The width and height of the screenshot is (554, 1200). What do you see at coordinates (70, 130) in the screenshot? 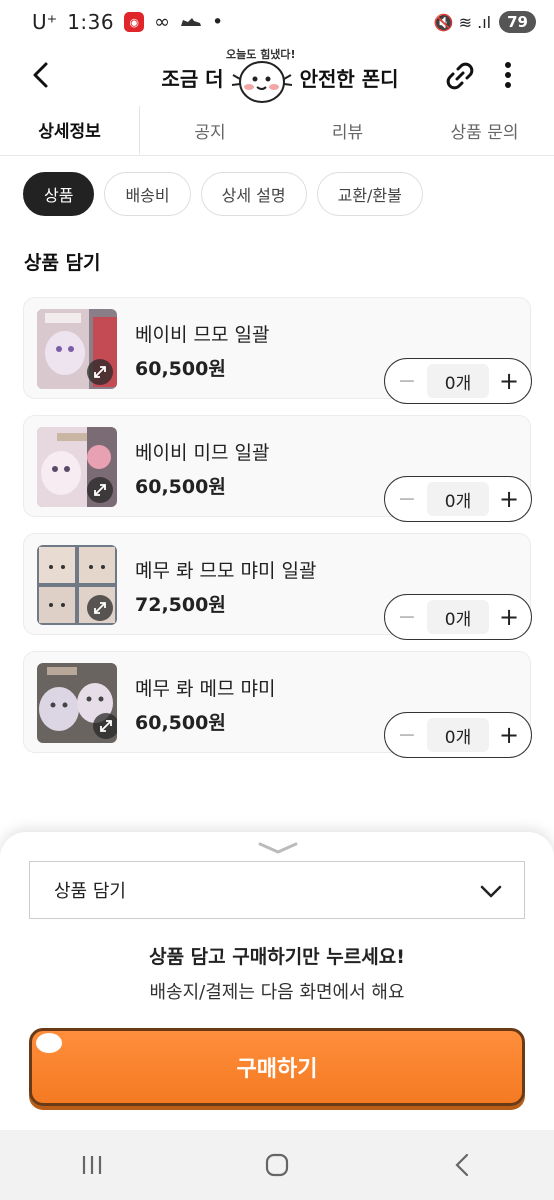
I see `tab-details: 상세정보` at bounding box center [70, 130].